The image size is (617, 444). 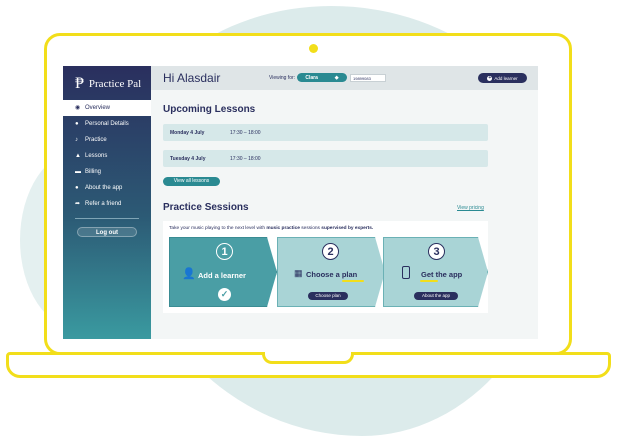 I want to click on step-number: 1, so click(x=224, y=251).